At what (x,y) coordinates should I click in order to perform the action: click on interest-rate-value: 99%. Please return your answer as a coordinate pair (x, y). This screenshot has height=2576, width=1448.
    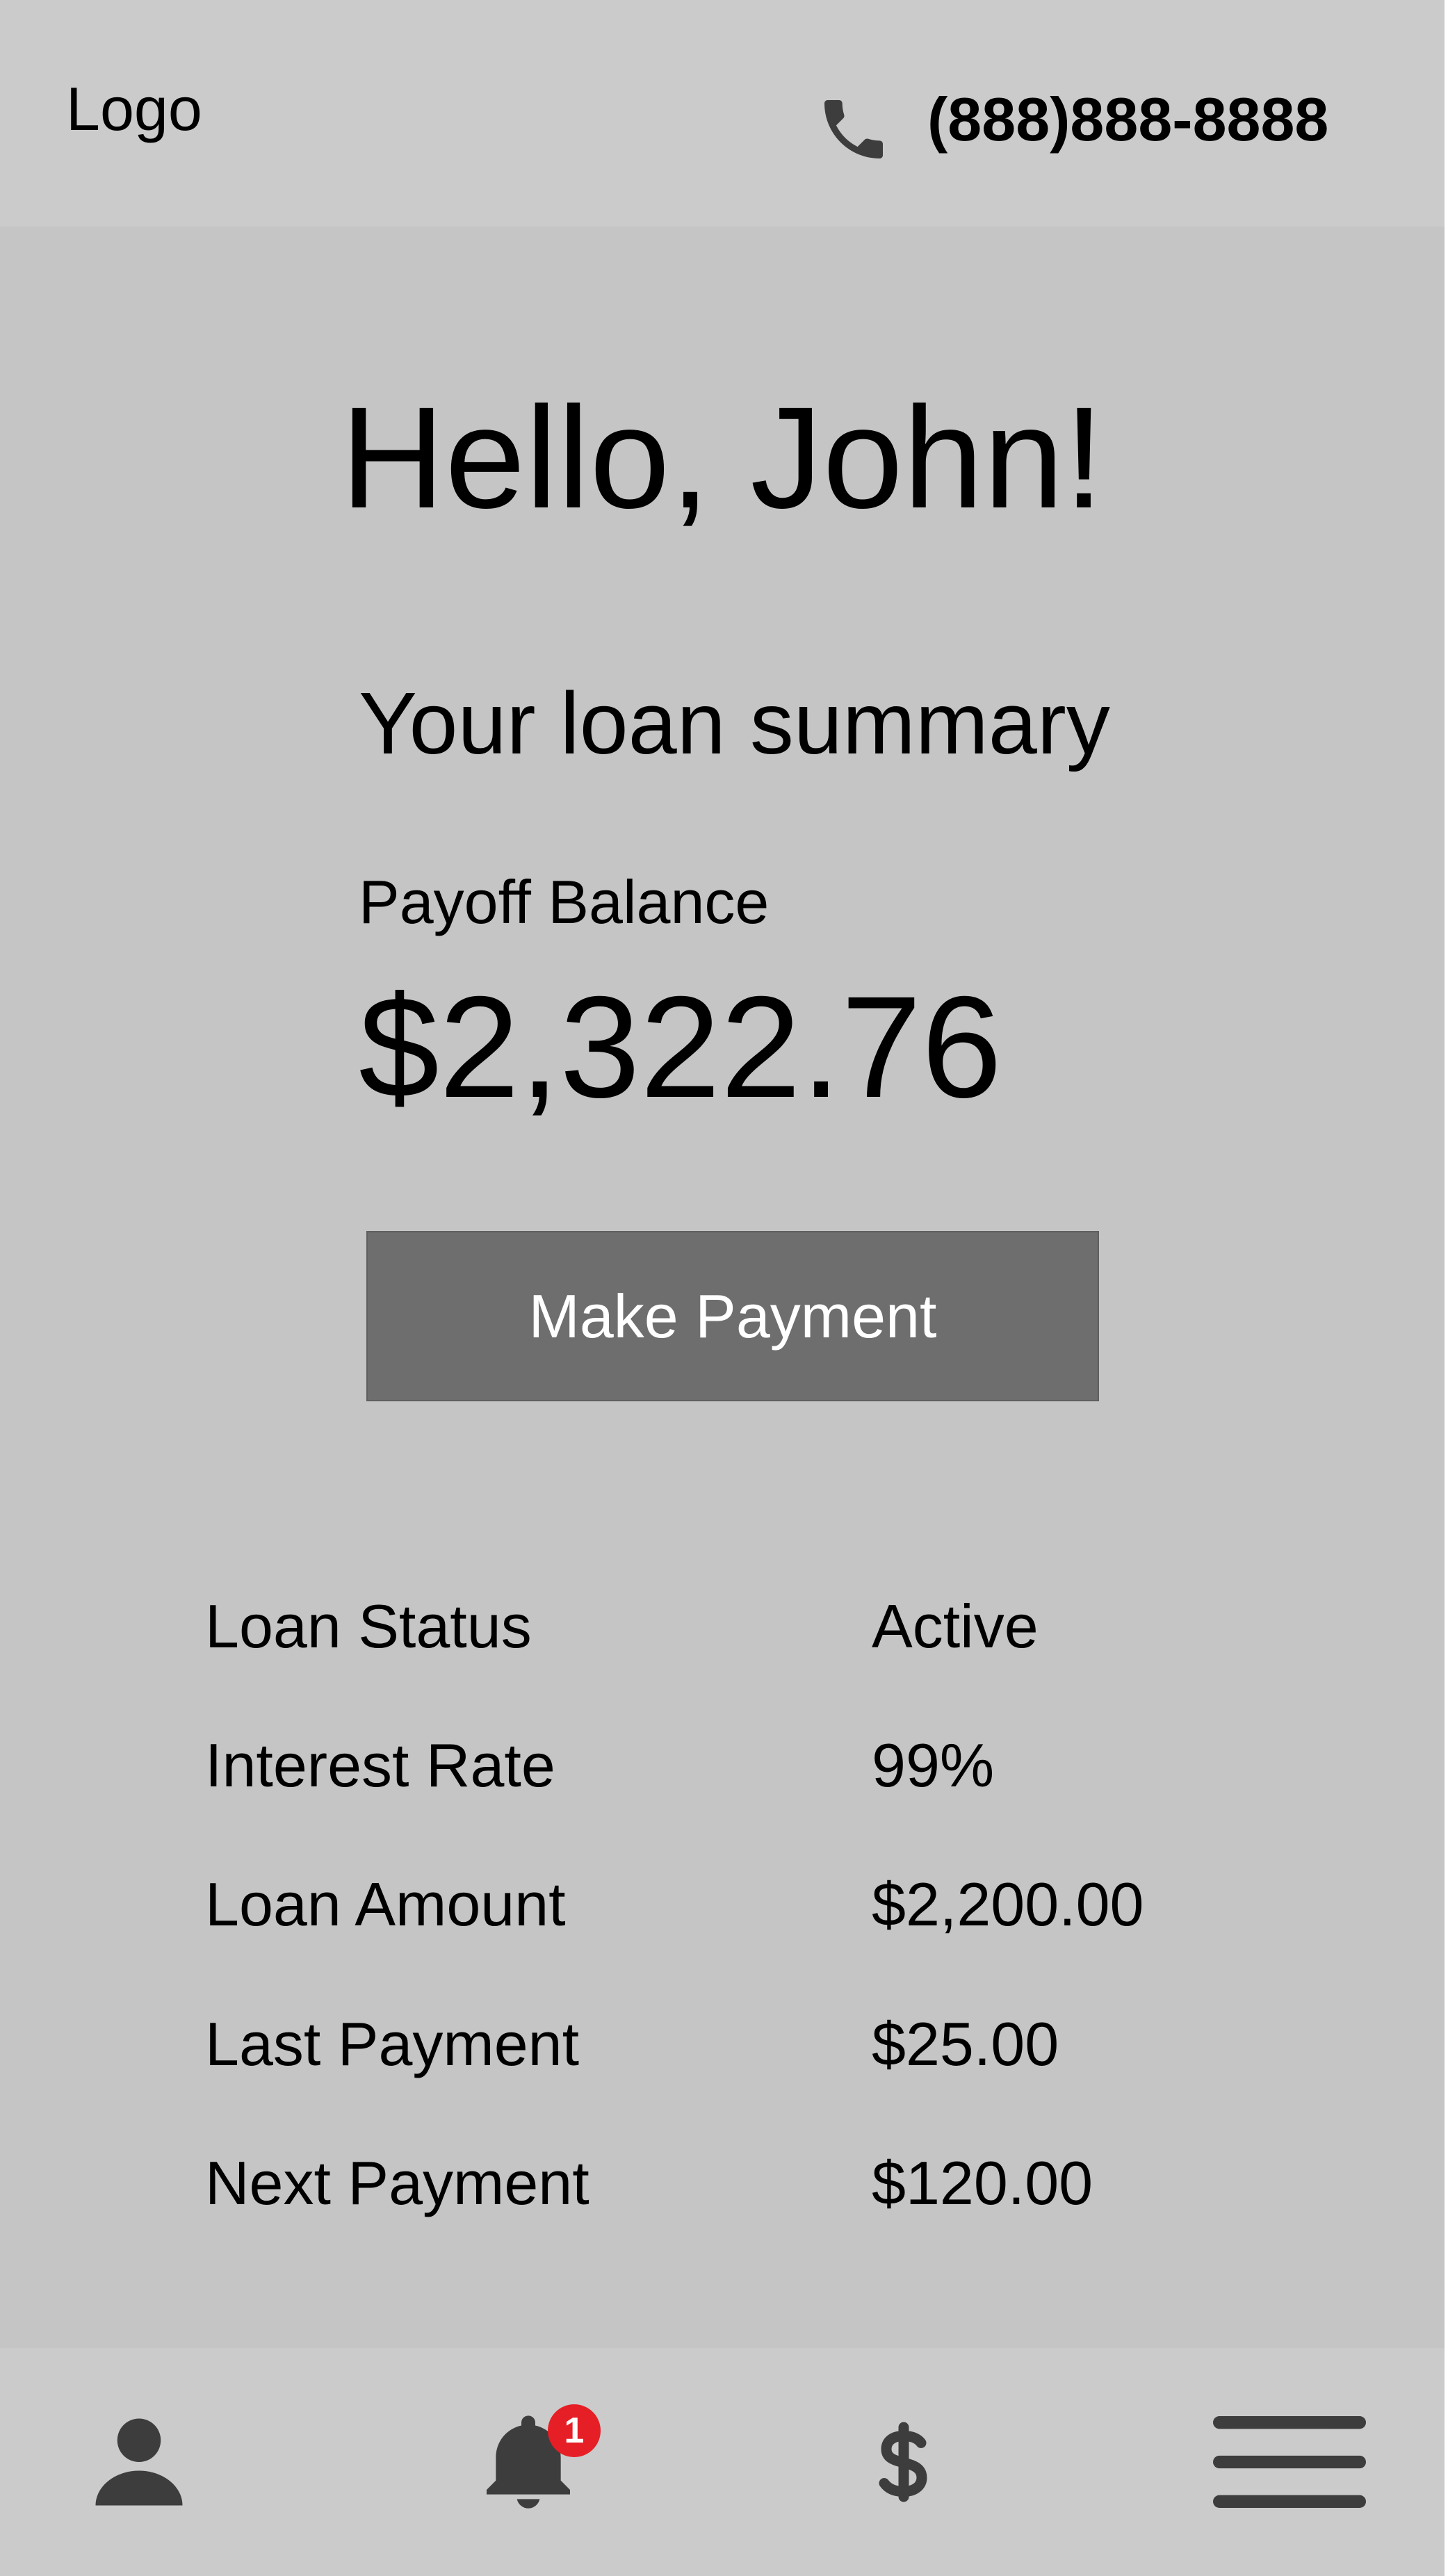
    Looking at the image, I should click on (933, 1765).